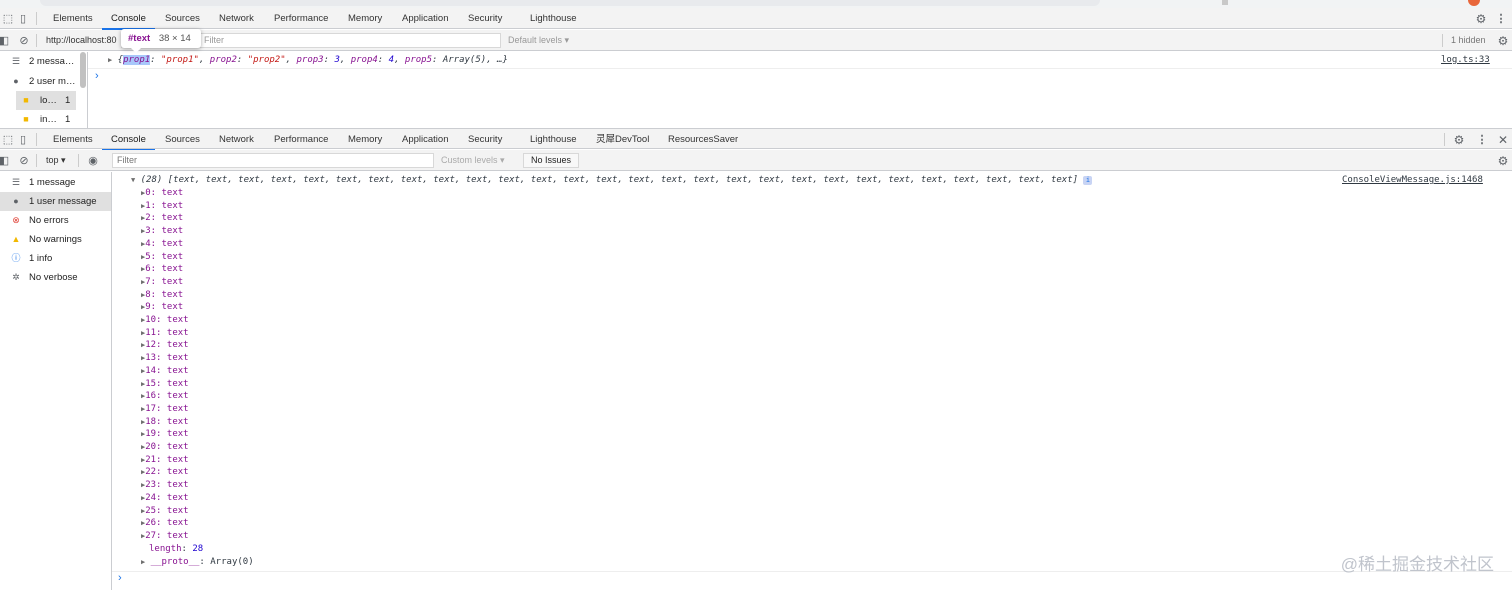 This screenshot has width=1512, height=590. I want to click on sidebar-item-label: 1 user message, so click(63, 201).